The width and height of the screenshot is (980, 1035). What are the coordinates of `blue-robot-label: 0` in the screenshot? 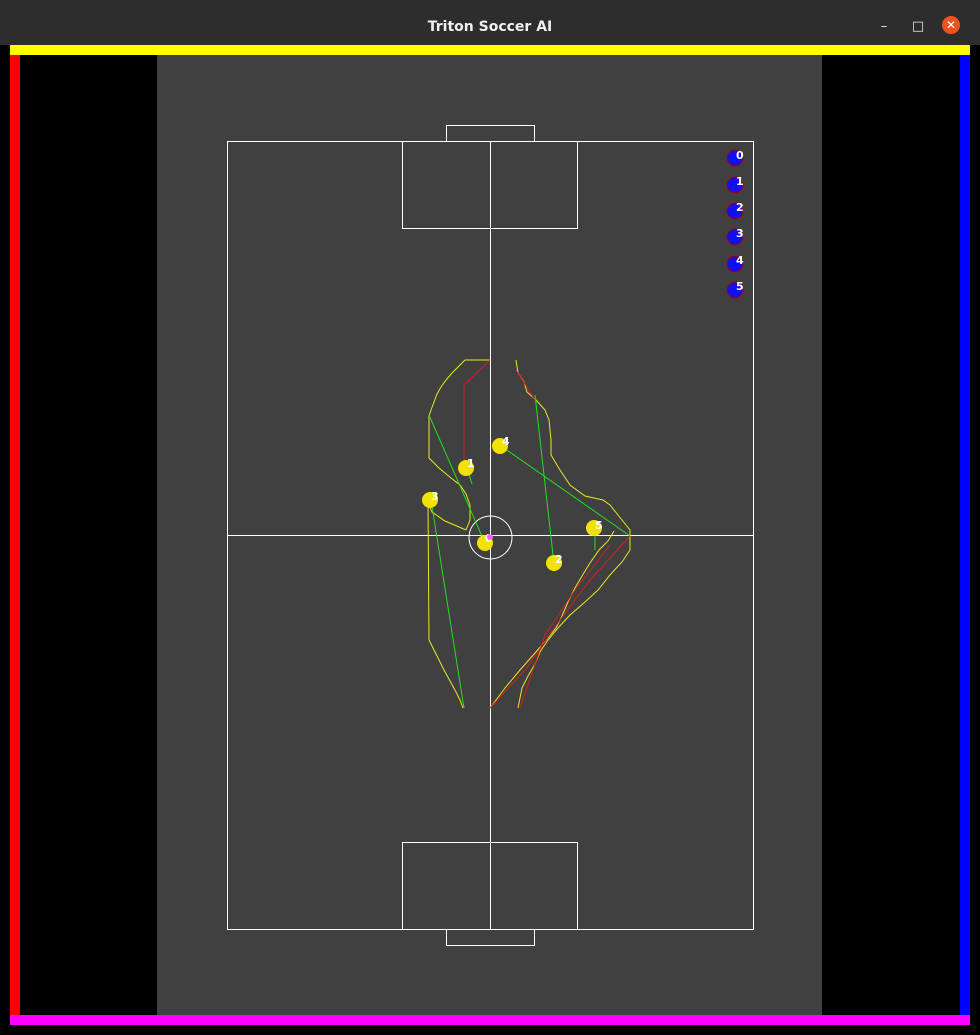 It's located at (740, 155).